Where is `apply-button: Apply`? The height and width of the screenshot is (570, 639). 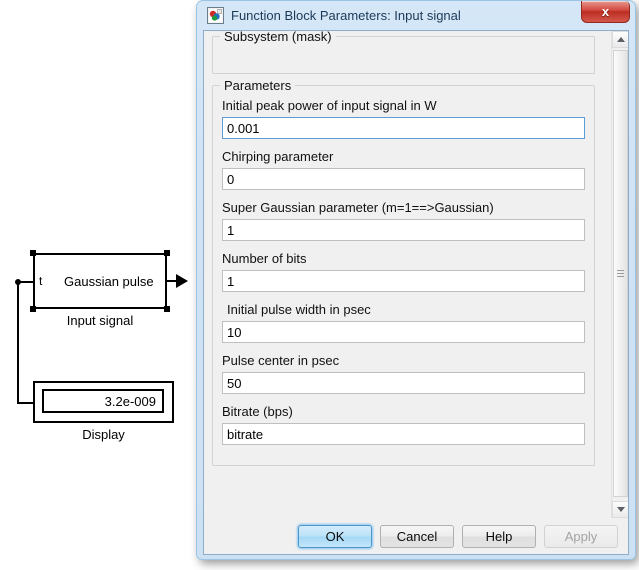
apply-button: Apply is located at coordinates (581, 536).